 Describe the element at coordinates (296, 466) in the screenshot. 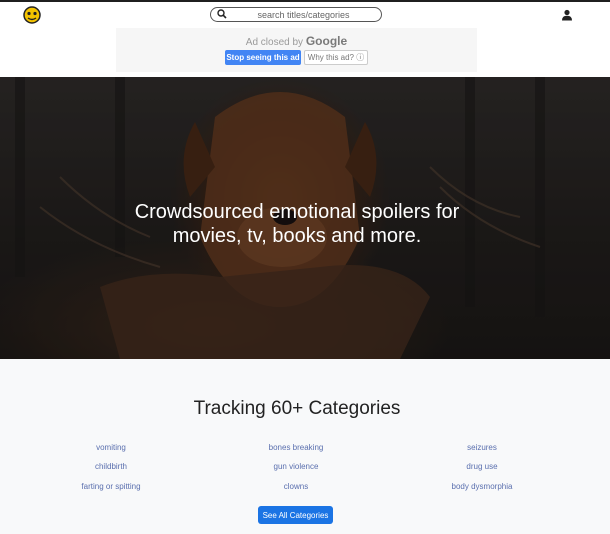

I see `category-link: gun violence` at that location.